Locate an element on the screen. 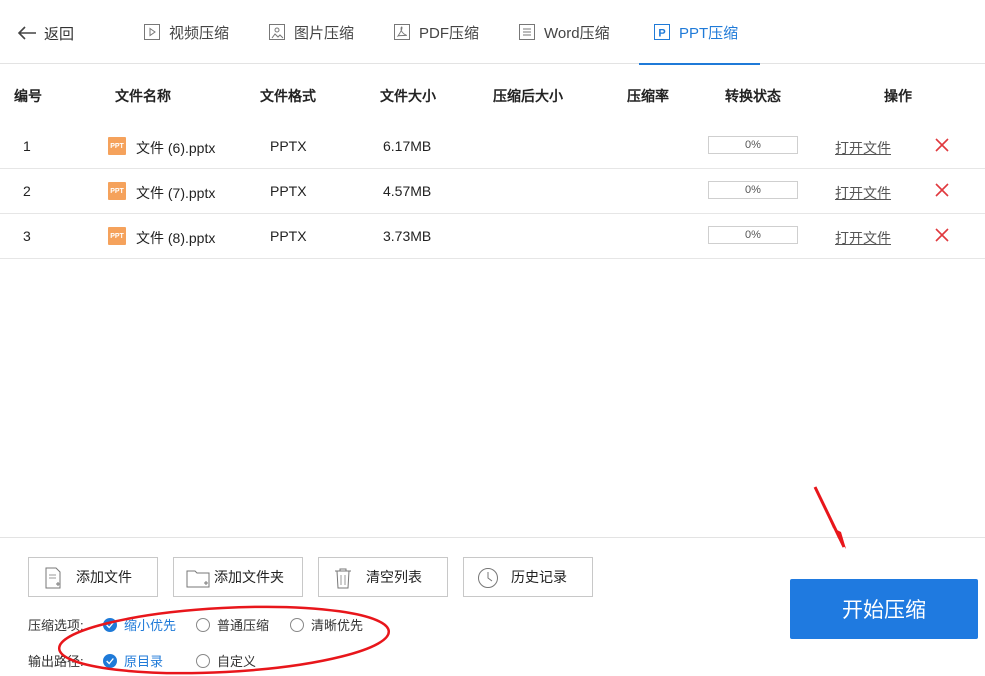 Image resolution: width=985 pixels, height=676 pixels. add-folder-button: 添加文件夹 is located at coordinates (238, 577).